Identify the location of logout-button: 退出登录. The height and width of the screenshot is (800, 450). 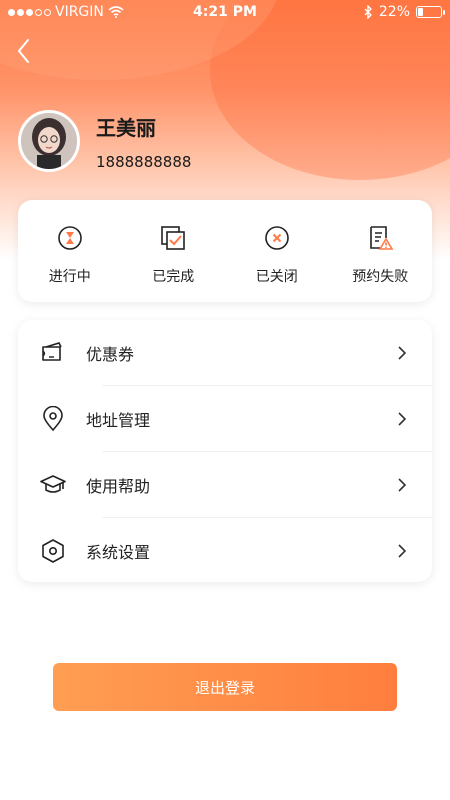
(225, 687).